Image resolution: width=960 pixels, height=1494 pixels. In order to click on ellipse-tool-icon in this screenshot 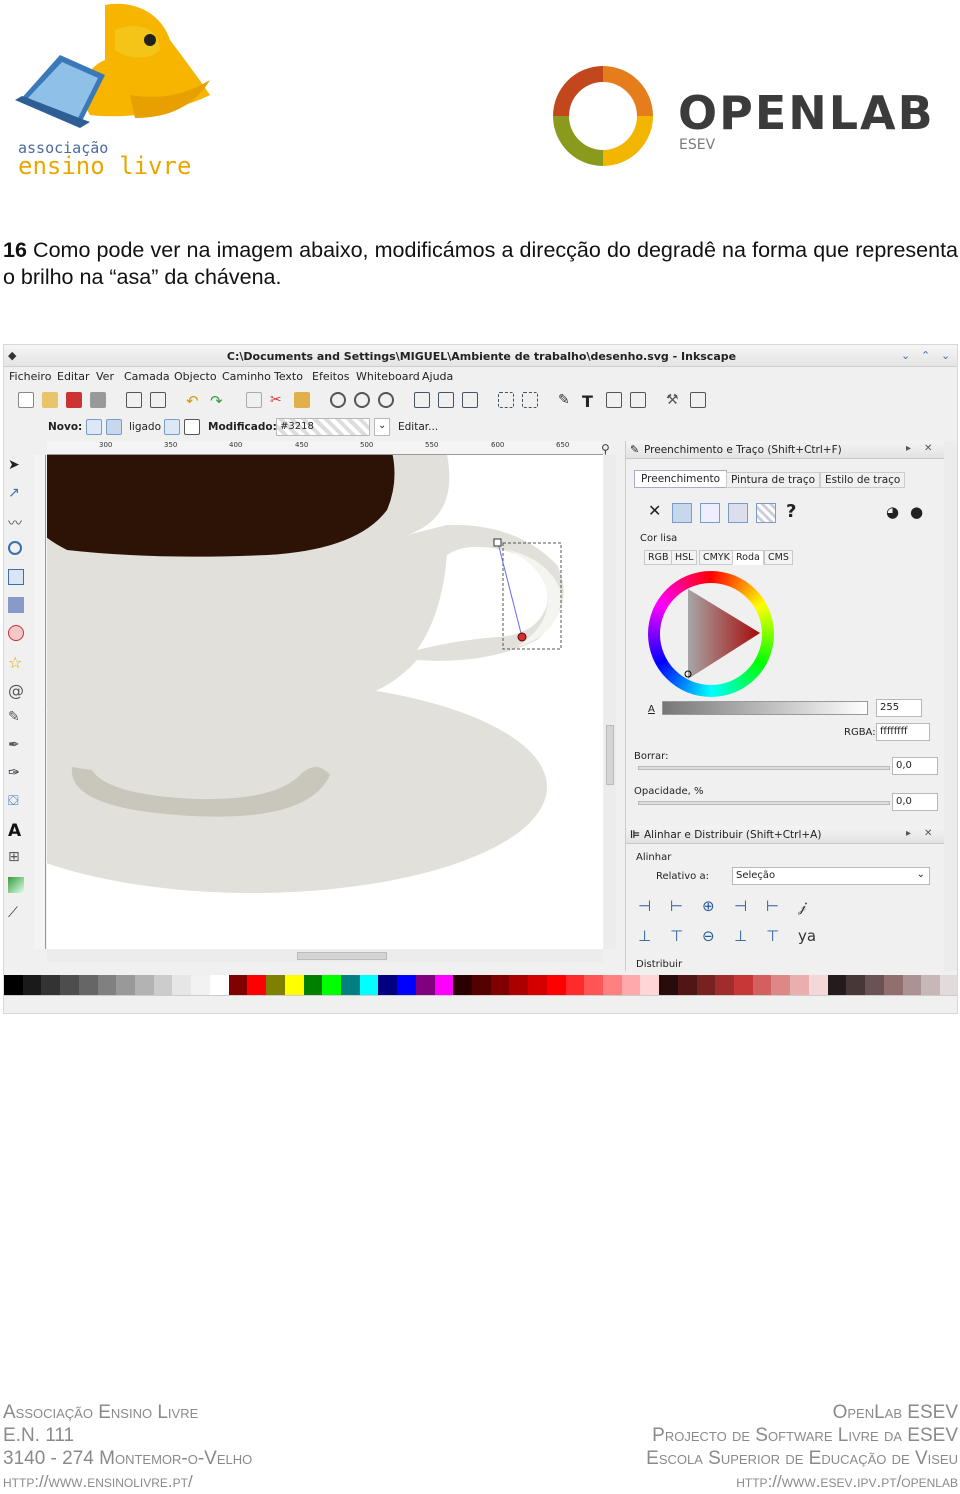, I will do `click(16, 633)`.